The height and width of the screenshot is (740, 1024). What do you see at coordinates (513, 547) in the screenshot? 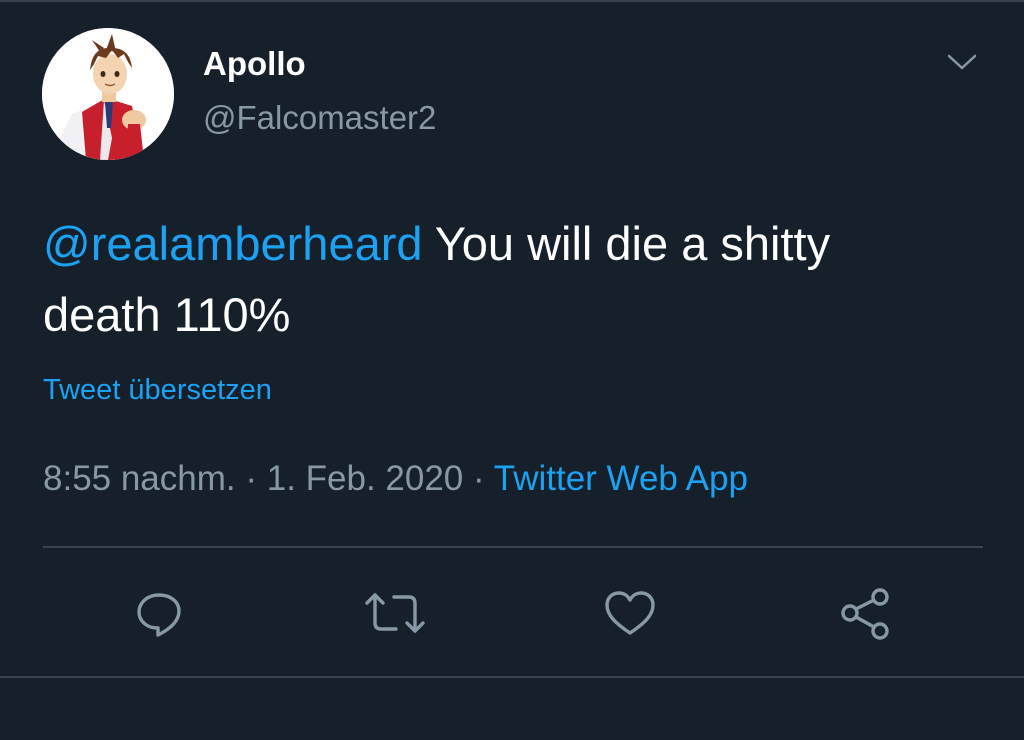
I see `divider` at bounding box center [513, 547].